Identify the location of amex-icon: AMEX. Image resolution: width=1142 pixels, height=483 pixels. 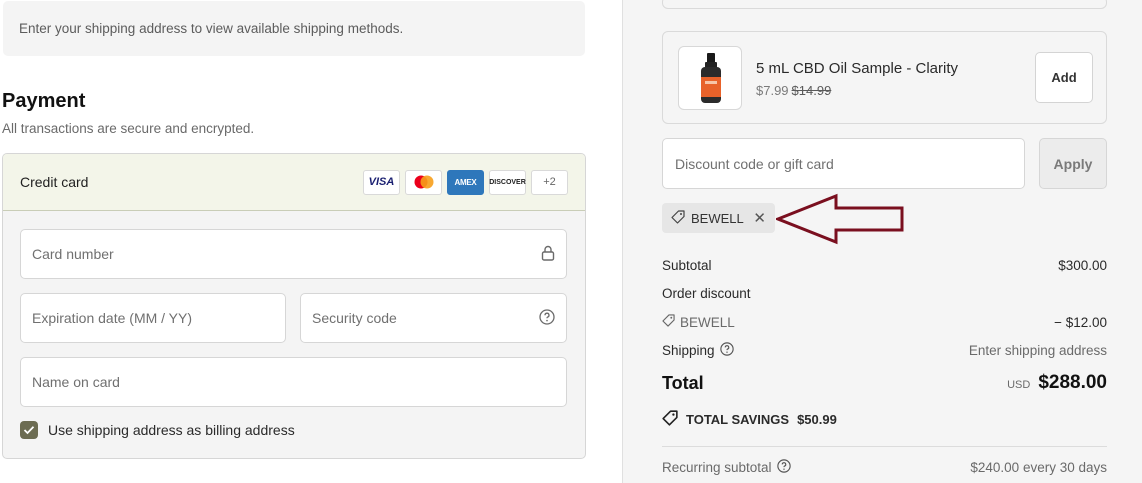
(465, 182).